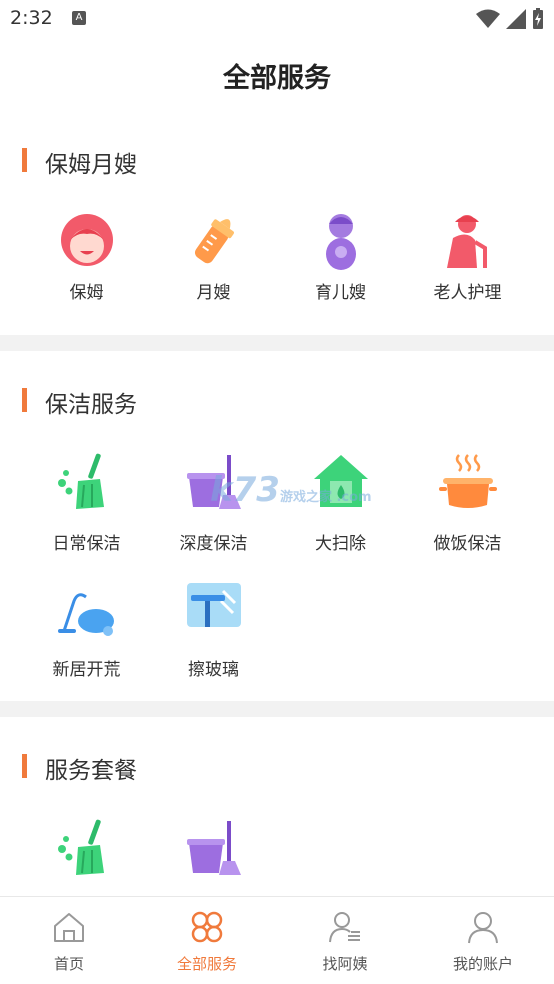 Image resolution: width=554 pixels, height=984 pixels. I want to click on section-title: 保洁服务, so click(91, 405).